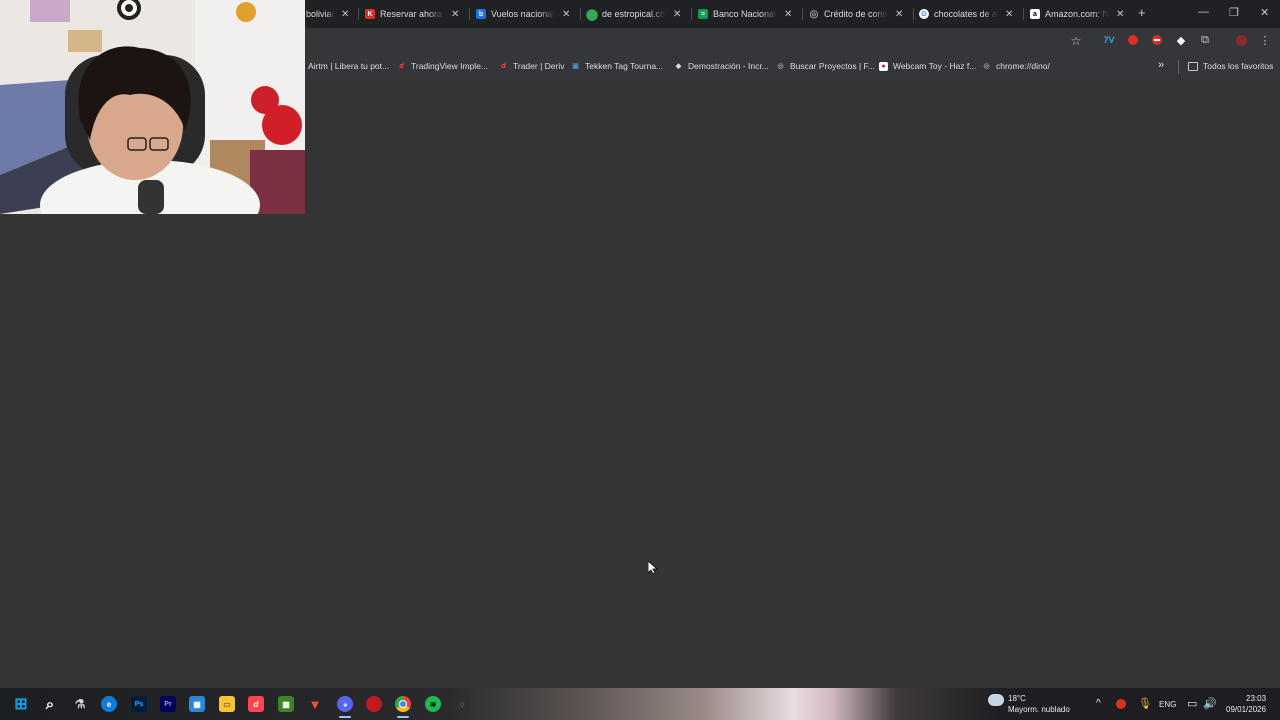 This screenshot has width=1280, height=720. What do you see at coordinates (139, 704) in the screenshot?
I see `photoshop-icon: Ps` at bounding box center [139, 704].